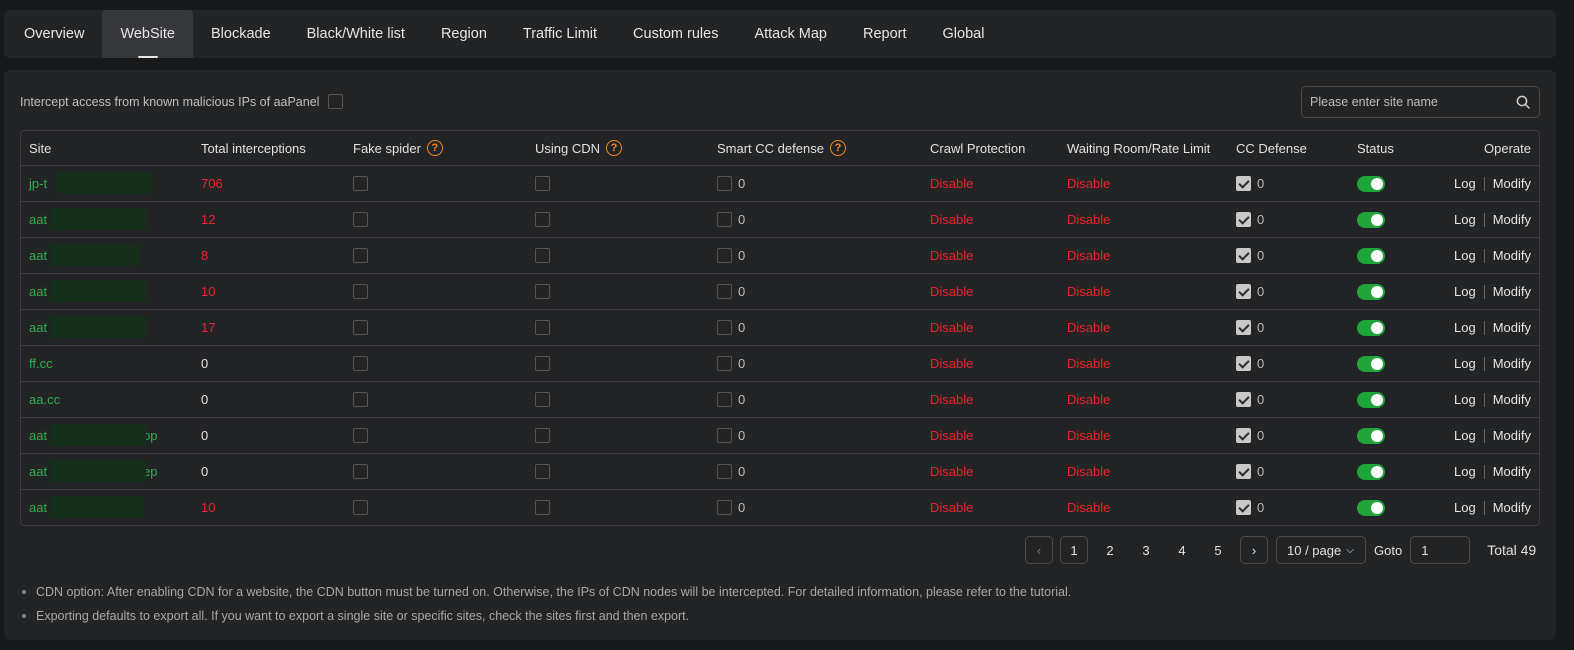  Describe the element at coordinates (964, 34) in the screenshot. I see `tab-global: Global` at that location.